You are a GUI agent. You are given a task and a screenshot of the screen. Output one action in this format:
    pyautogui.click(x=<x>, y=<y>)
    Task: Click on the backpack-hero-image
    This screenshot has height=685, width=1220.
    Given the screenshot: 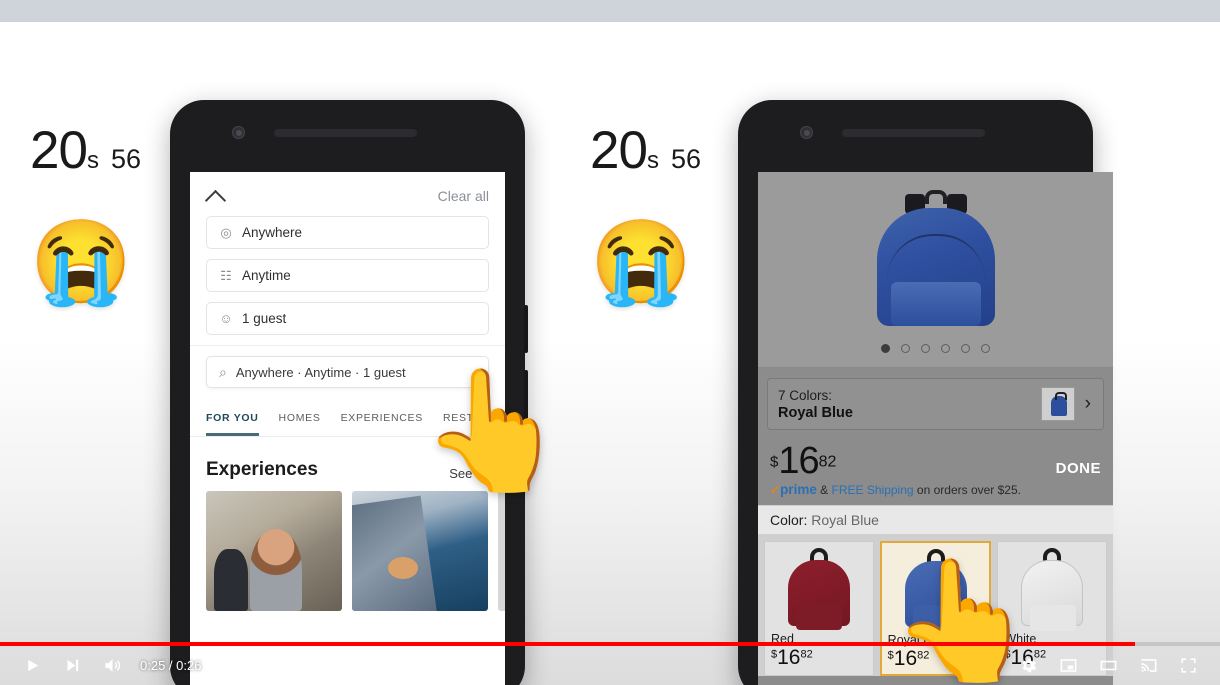 What is the action you would take?
    pyautogui.click(x=935, y=258)
    